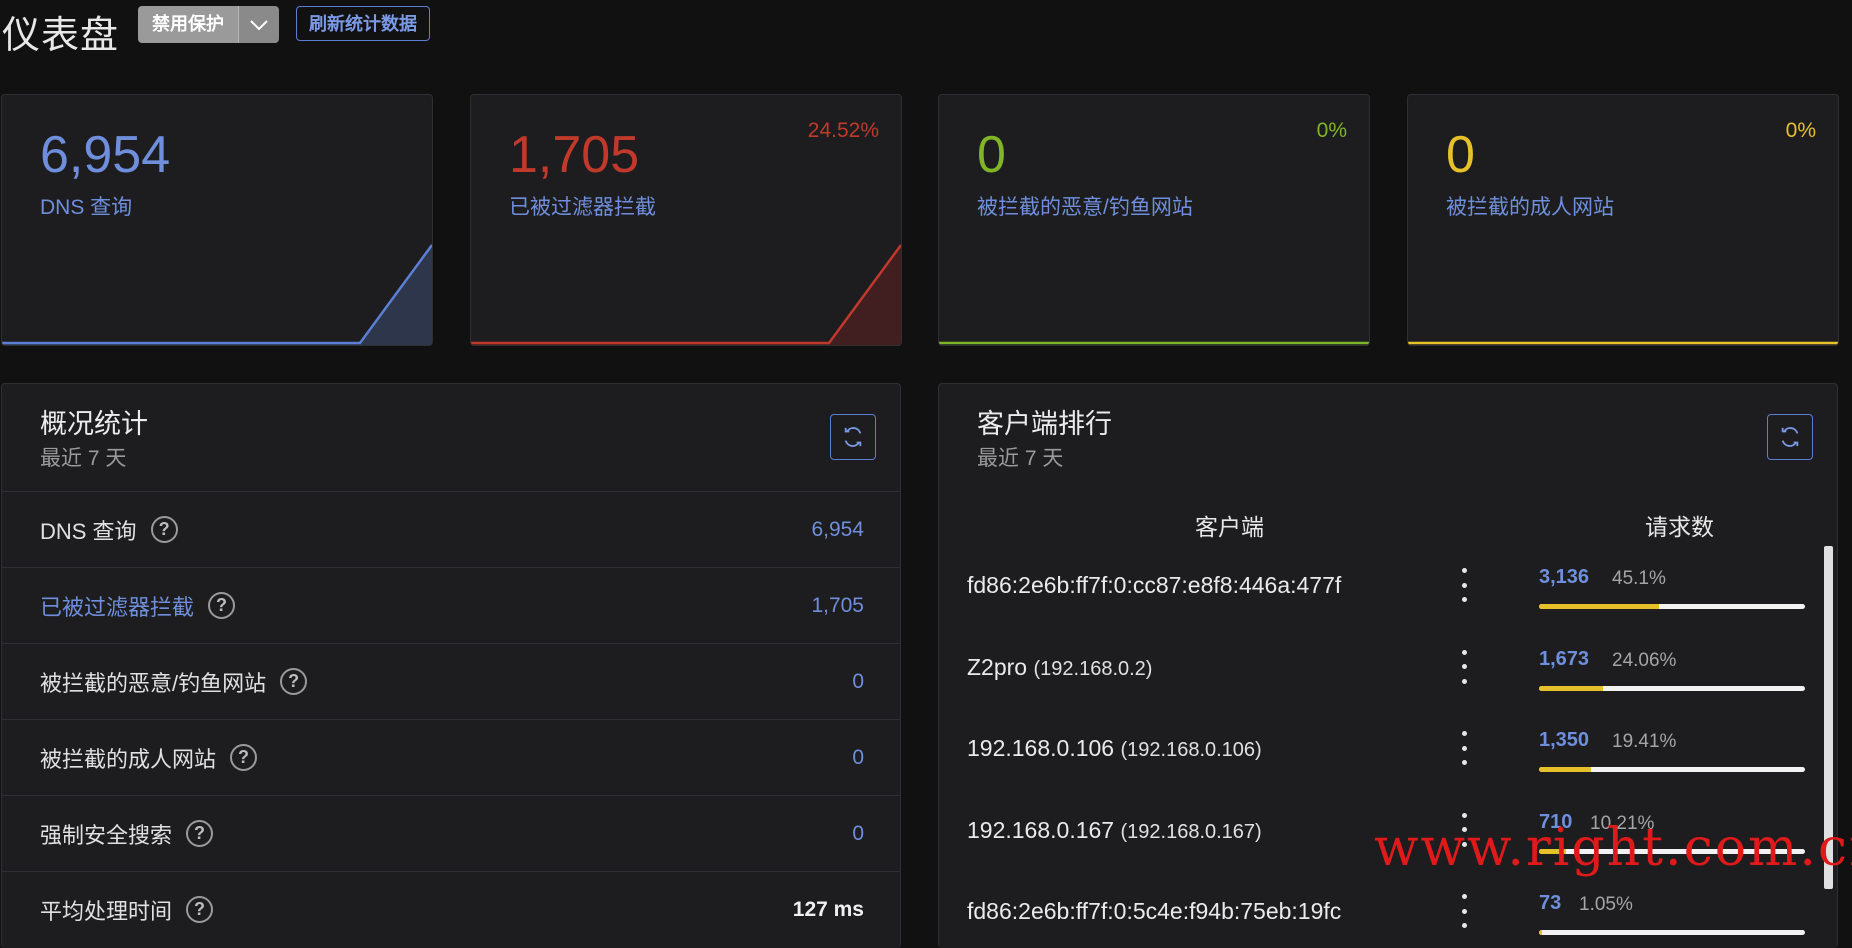 The image size is (1852, 948). I want to click on stats-row-blocked-adult: 被拦截的成人网站 ? 0, so click(451, 757).